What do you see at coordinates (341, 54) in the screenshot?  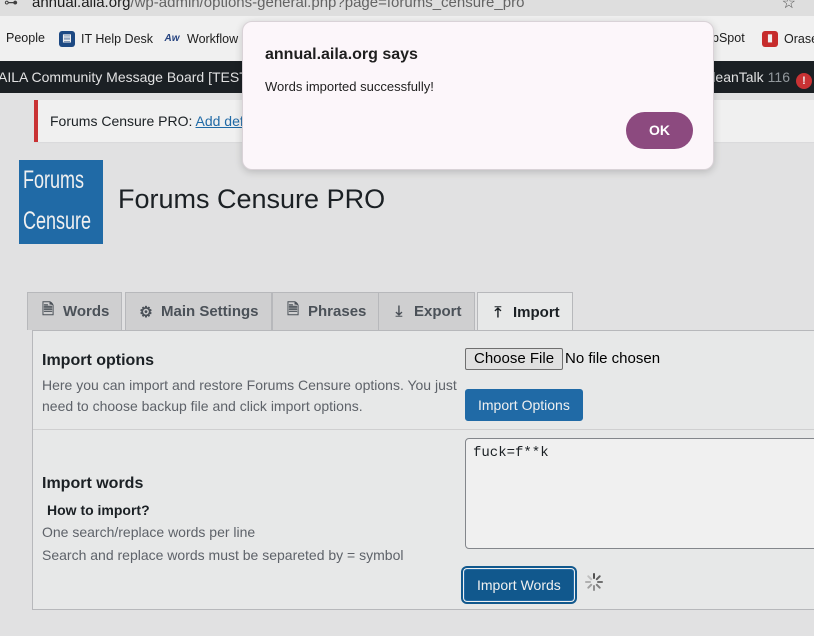 I see `dialog-title: annual.aila.org says` at bounding box center [341, 54].